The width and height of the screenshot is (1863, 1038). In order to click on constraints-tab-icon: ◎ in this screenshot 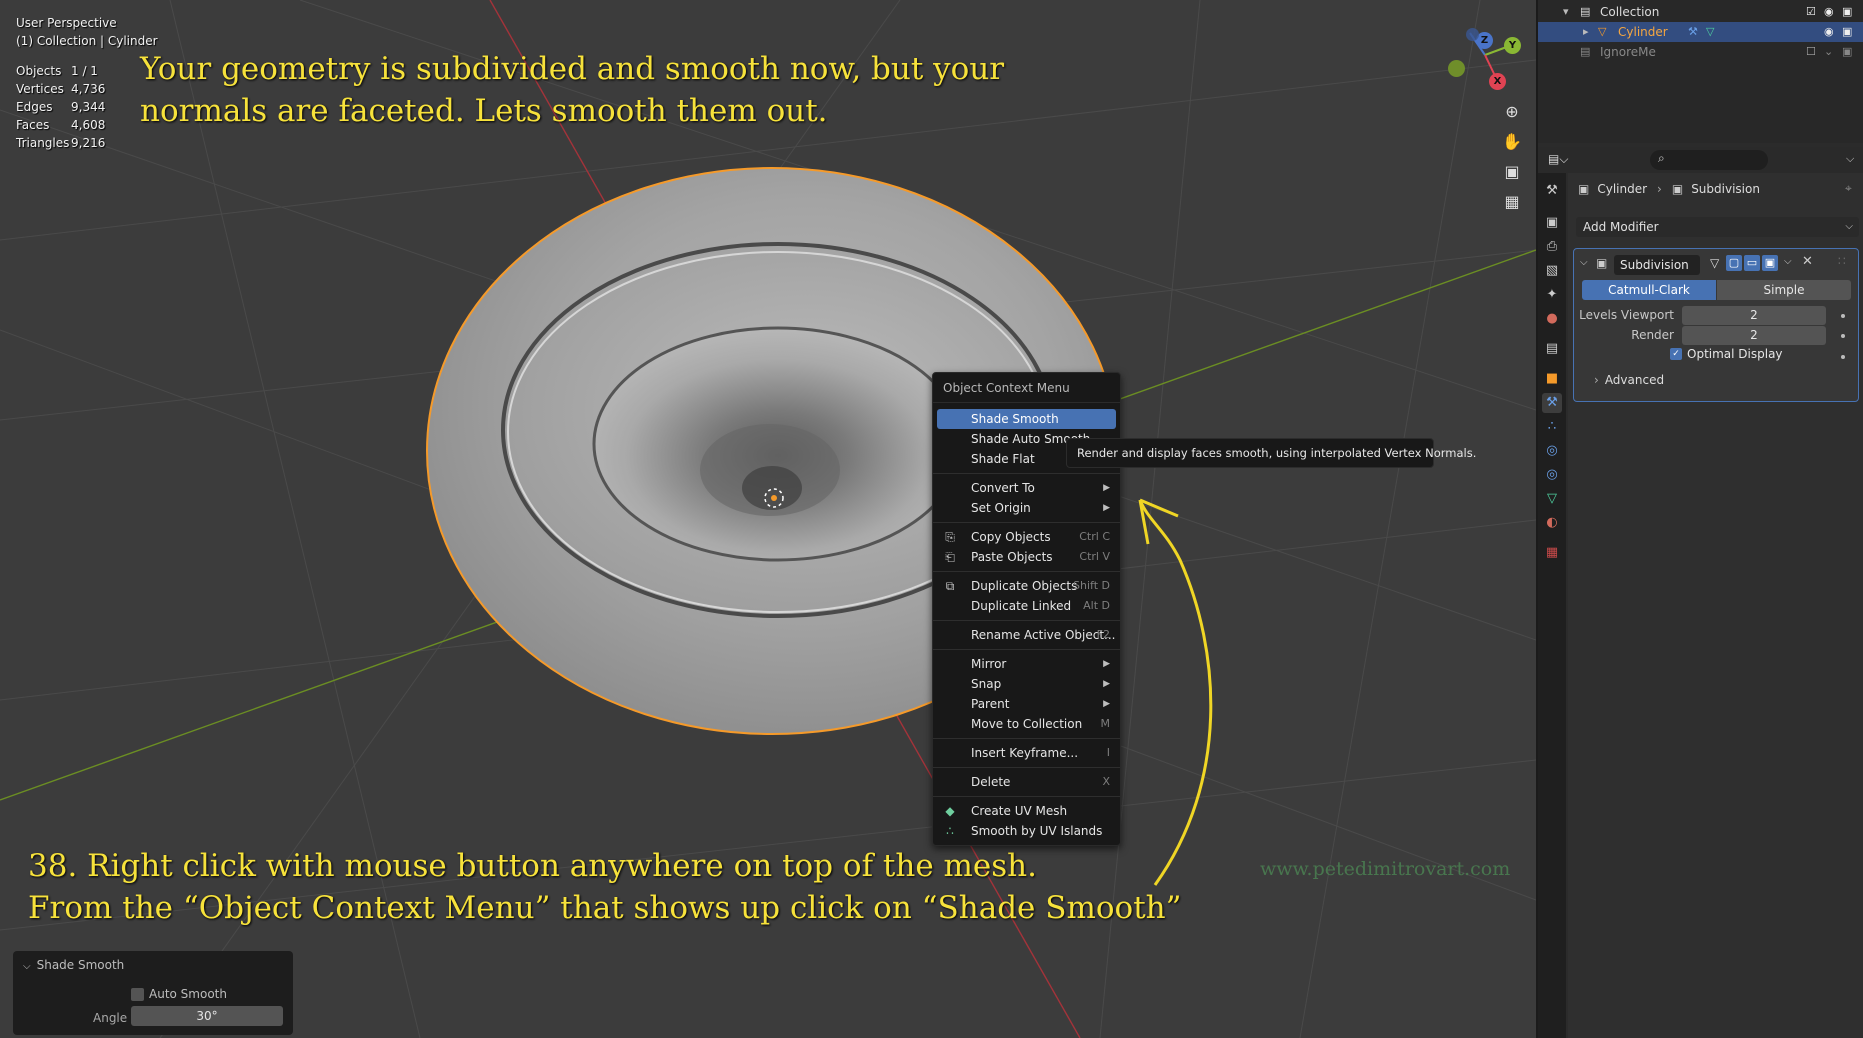, I will do `click(1552, 475)`.